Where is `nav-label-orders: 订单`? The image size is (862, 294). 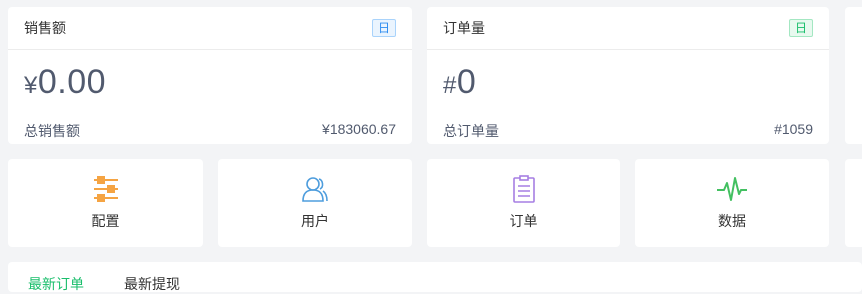 nav-label-orders: 订单 is located at coordinates (523, 221).